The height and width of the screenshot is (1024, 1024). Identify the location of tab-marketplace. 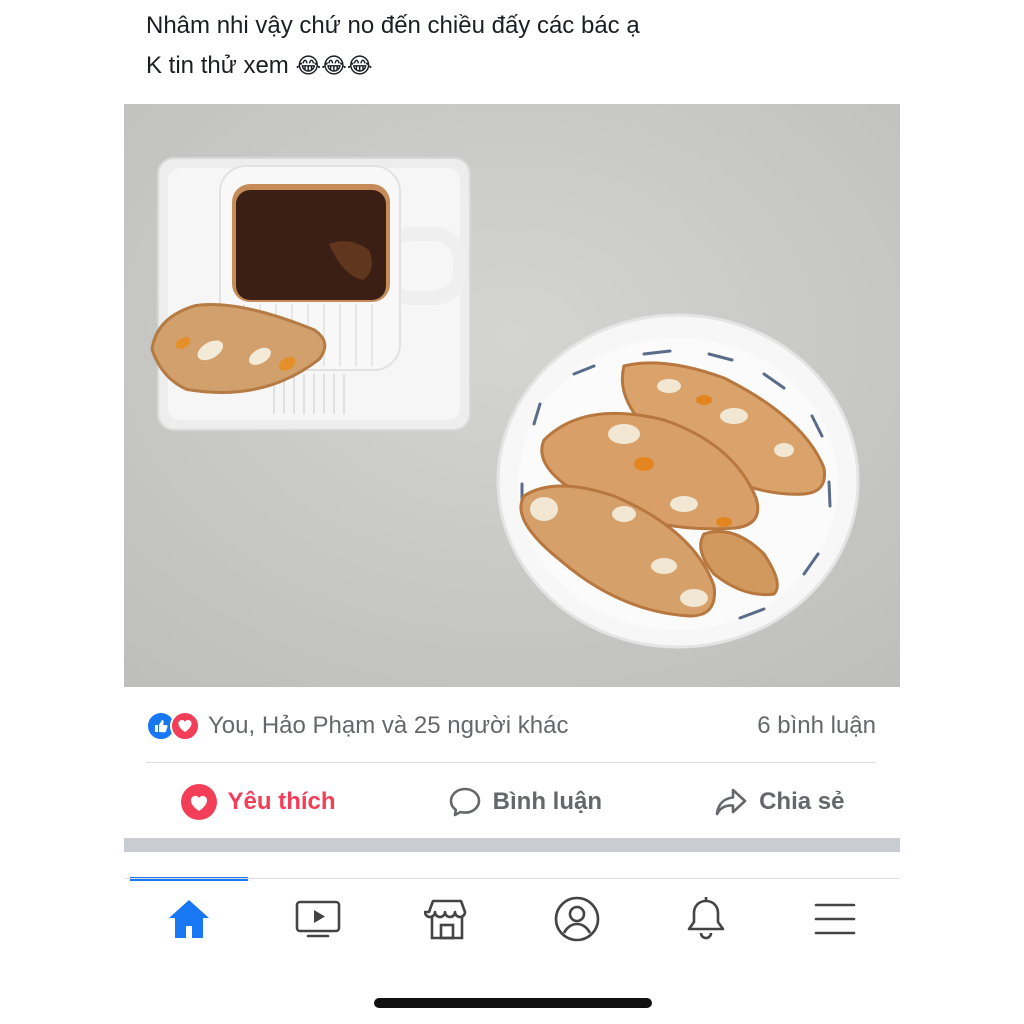
(447, 919).